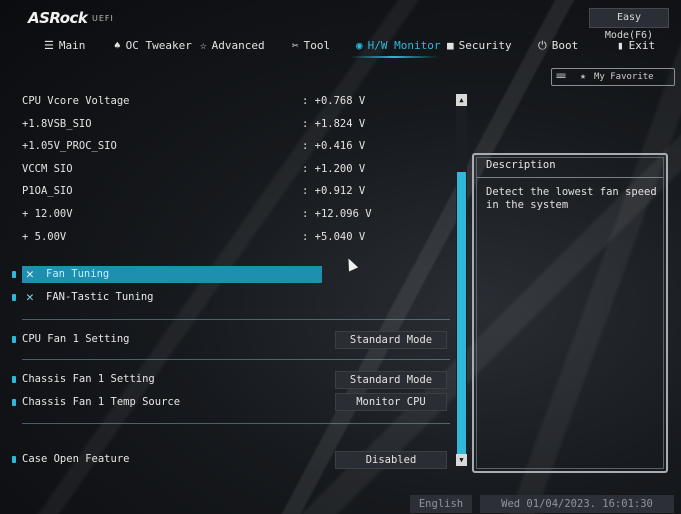 This screenshot has width=681, height=514. What do you see at coordinates (78, 274) in the screenshot?
I see `fan-item-label: Fan Tuning` at bounding box center [78, 274].